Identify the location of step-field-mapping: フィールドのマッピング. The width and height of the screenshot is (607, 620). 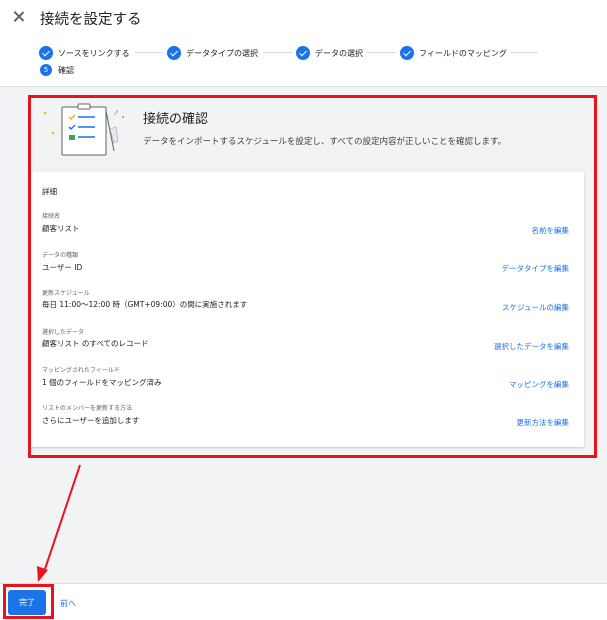
(453, 53).